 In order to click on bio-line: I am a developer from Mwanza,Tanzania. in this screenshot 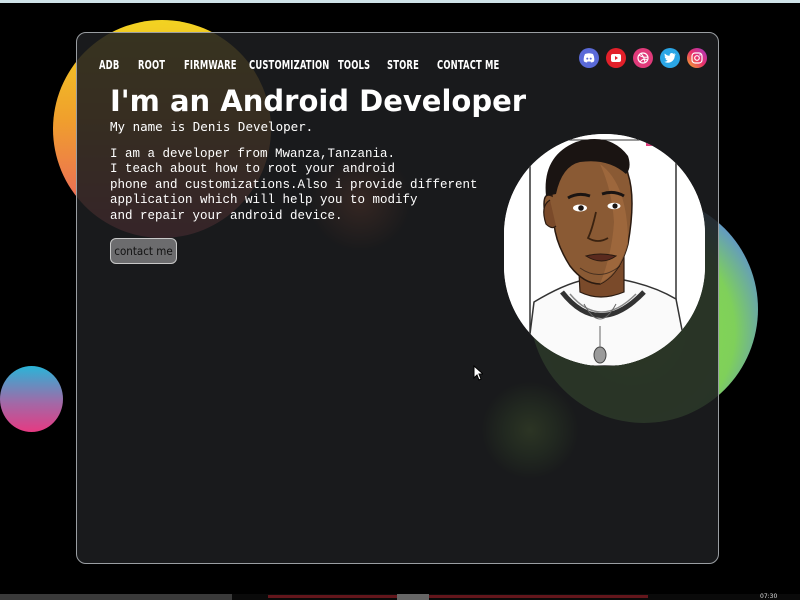, I will do `click(253, 154)`.